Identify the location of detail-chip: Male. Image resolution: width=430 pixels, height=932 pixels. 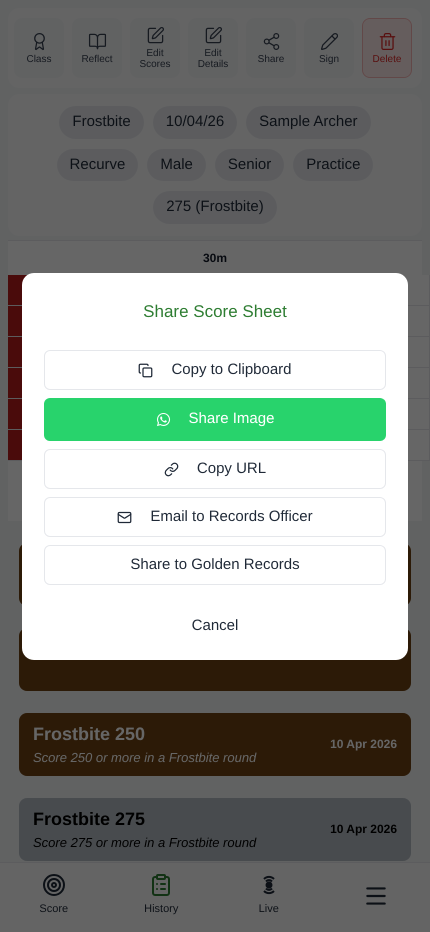
(176, 164).